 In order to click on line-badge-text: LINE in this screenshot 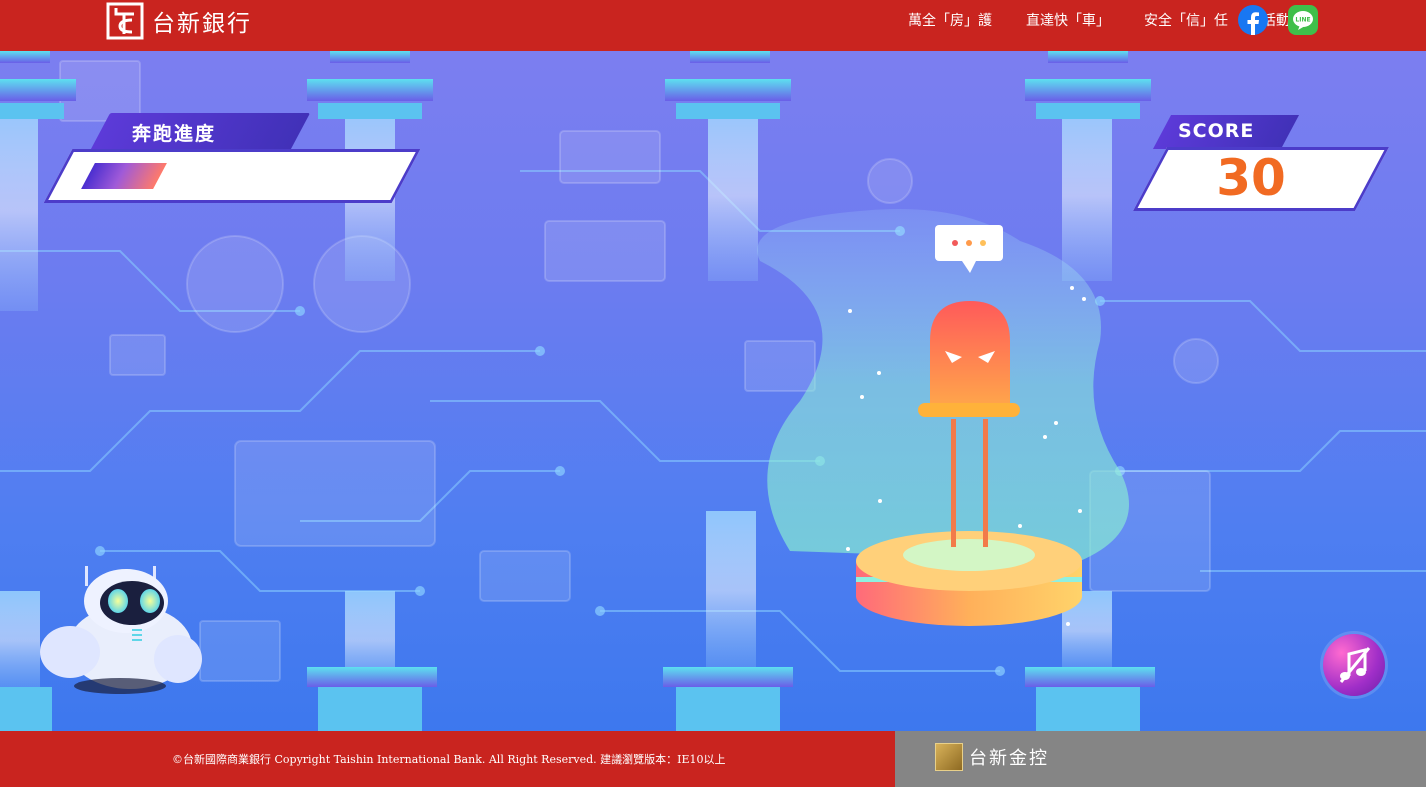, I will do `click(1302, 20)`.